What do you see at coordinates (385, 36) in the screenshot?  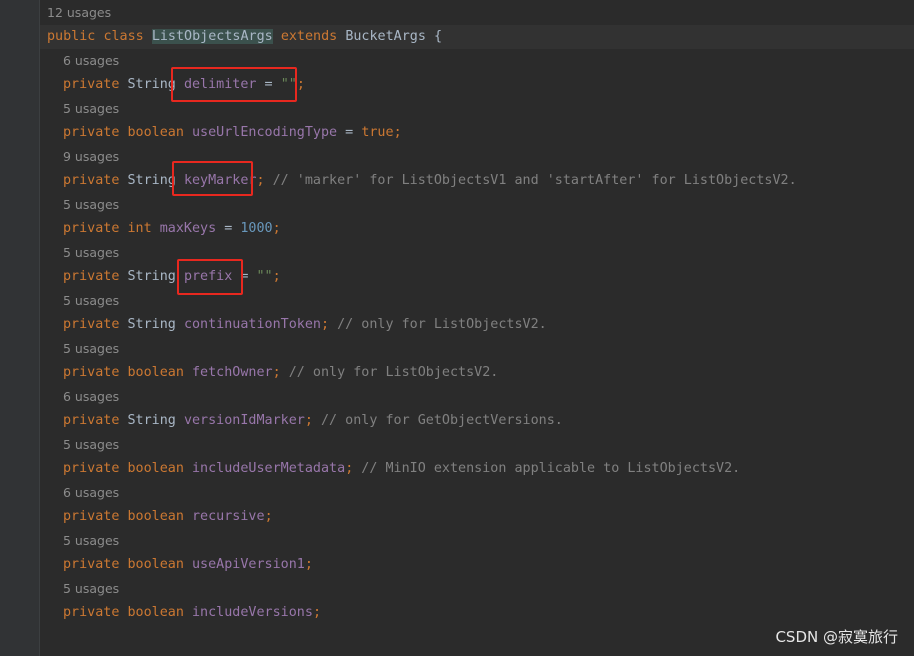 I see `parent-class-name: BucketArgs` at bounding box center [385, 36].